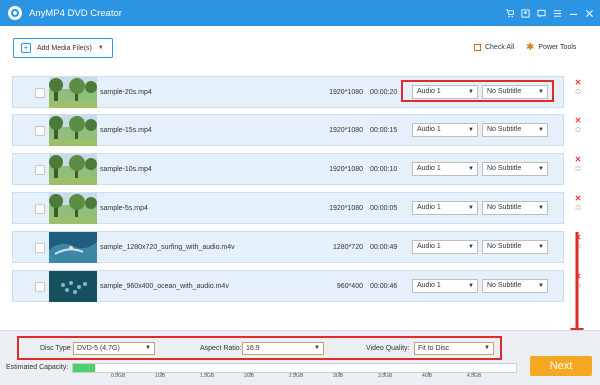 The height and width of the screenshot is (385, 600). I want to click on video-quality-value: Fit to Disc, so click(434, 348).